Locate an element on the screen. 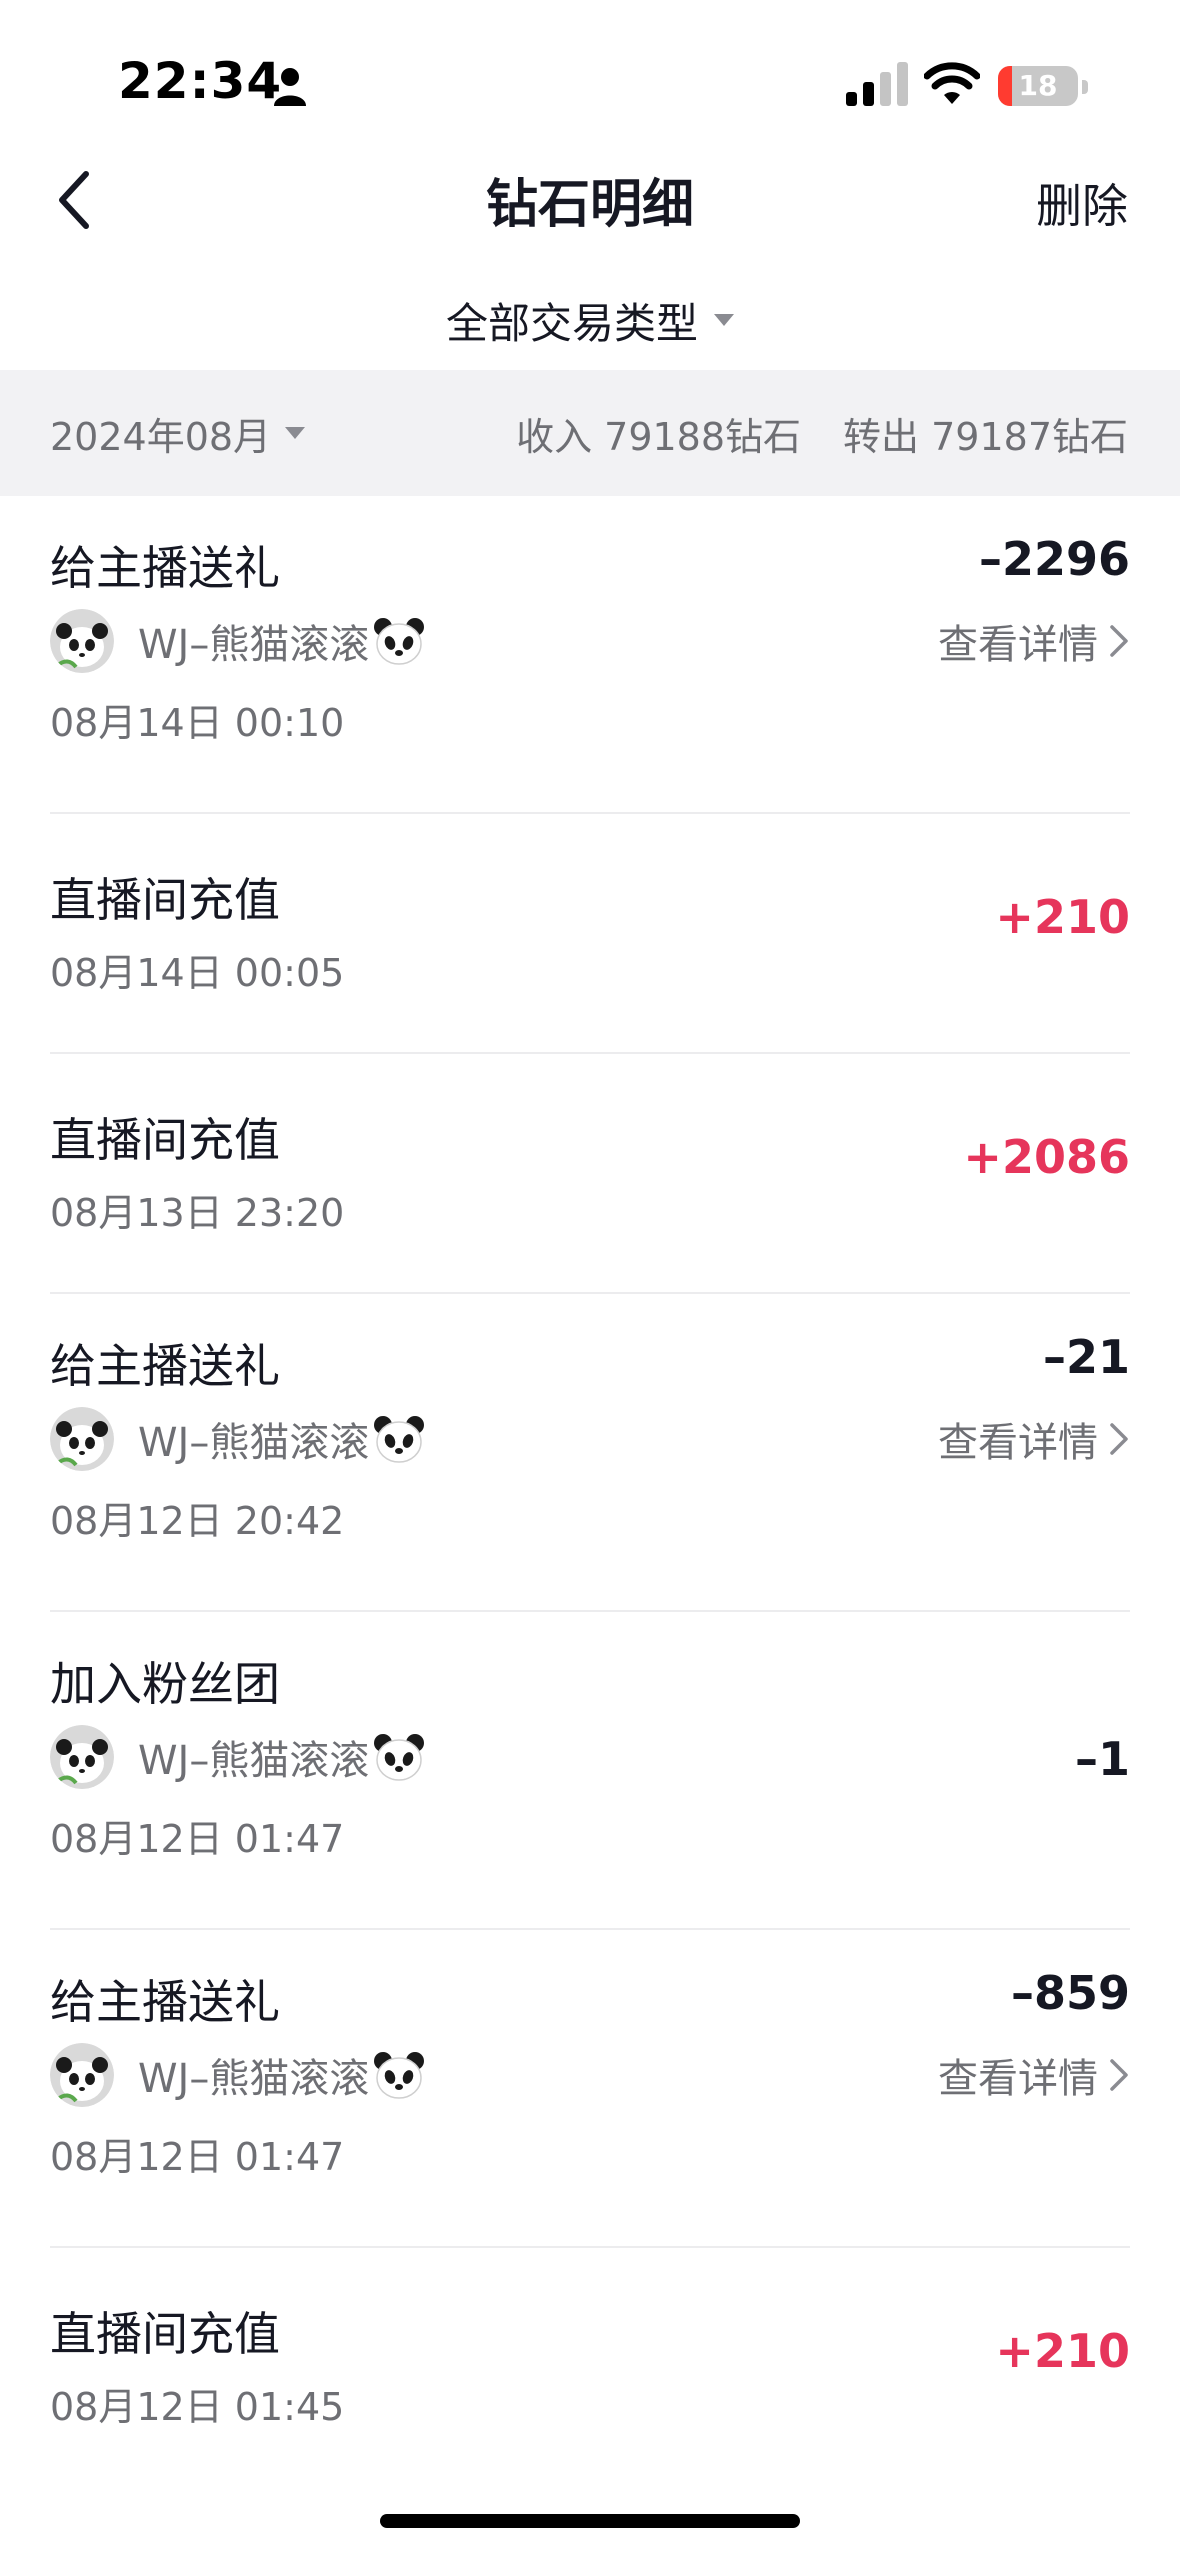 The width and height of the screenshot is (1180, 2556). transaction-amount: –2296 is located at coordinates (1054, 559).